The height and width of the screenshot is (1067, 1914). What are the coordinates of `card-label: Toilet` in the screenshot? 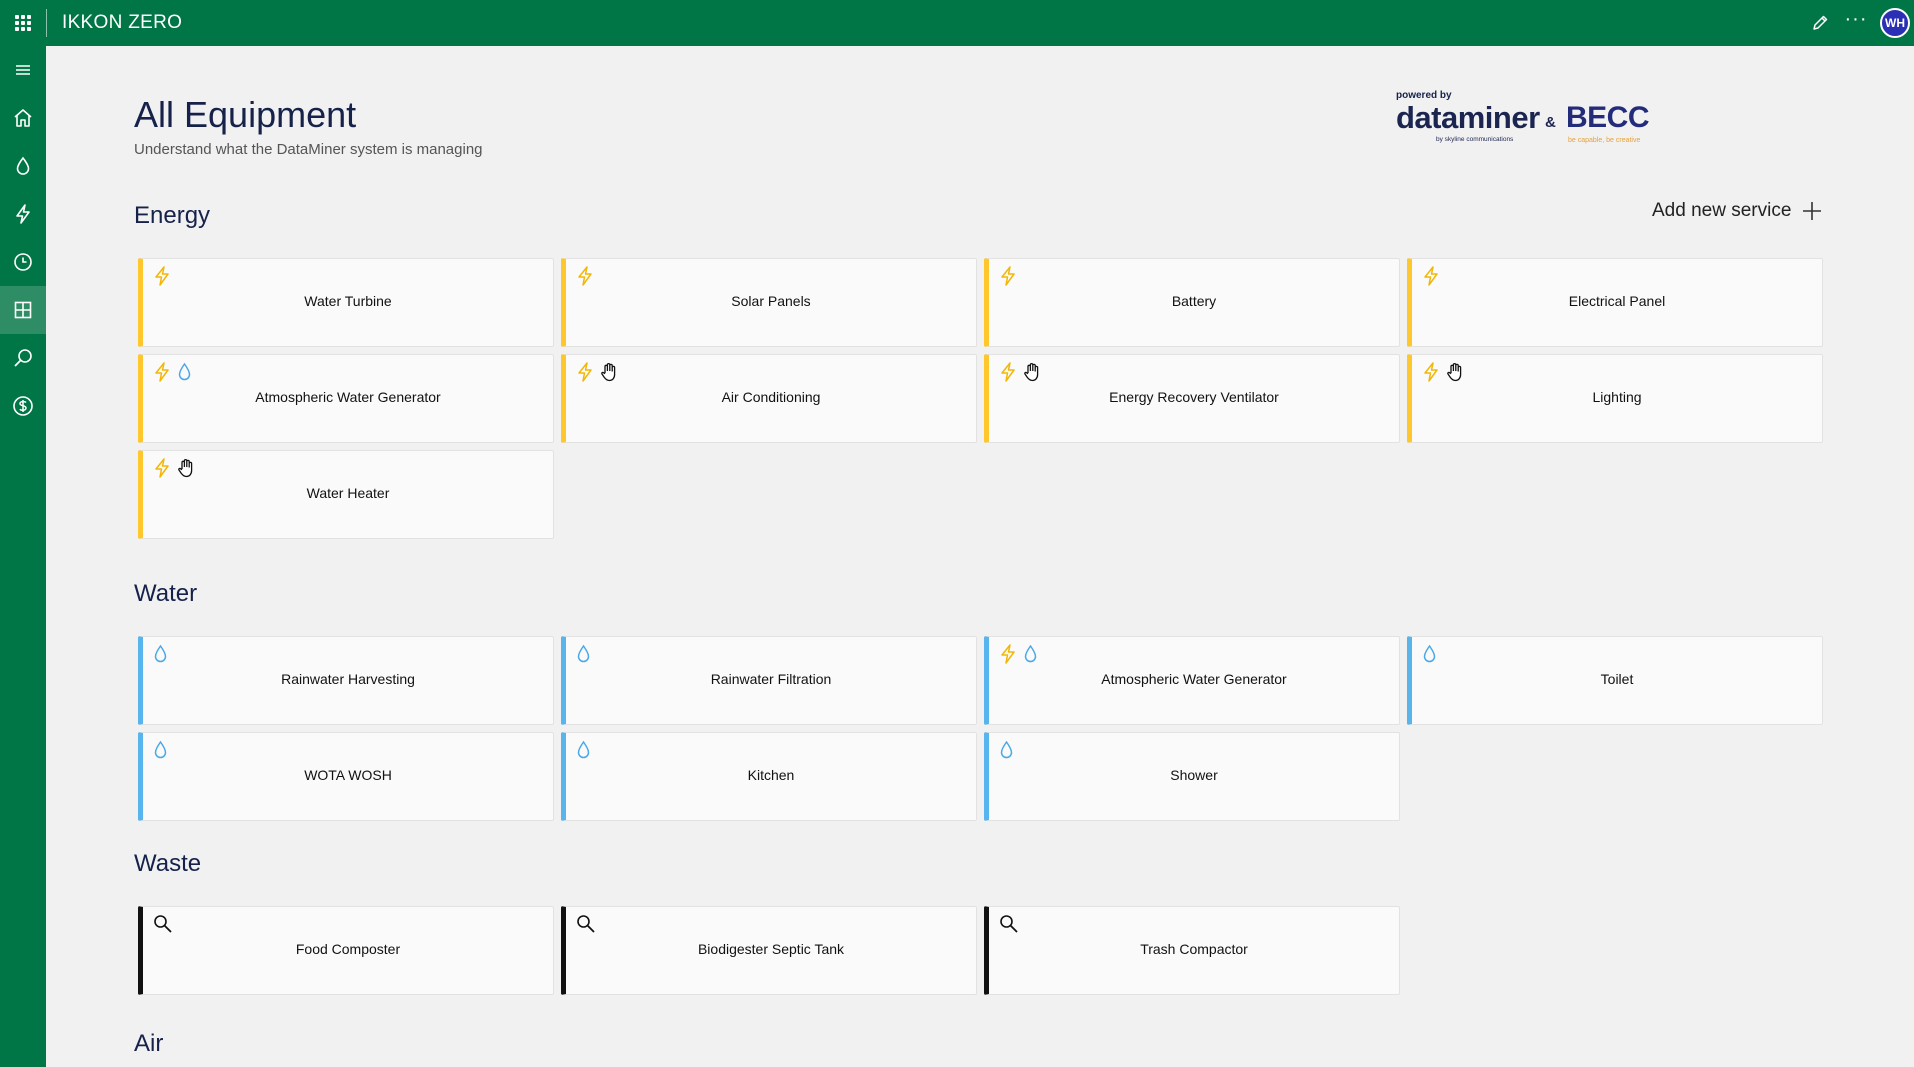 It's located at (1617, 679).